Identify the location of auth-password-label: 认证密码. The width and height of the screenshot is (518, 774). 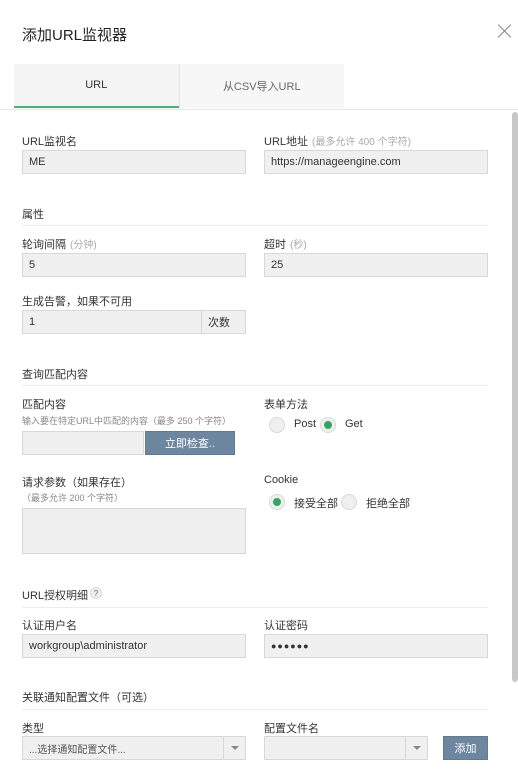
(286, 626).